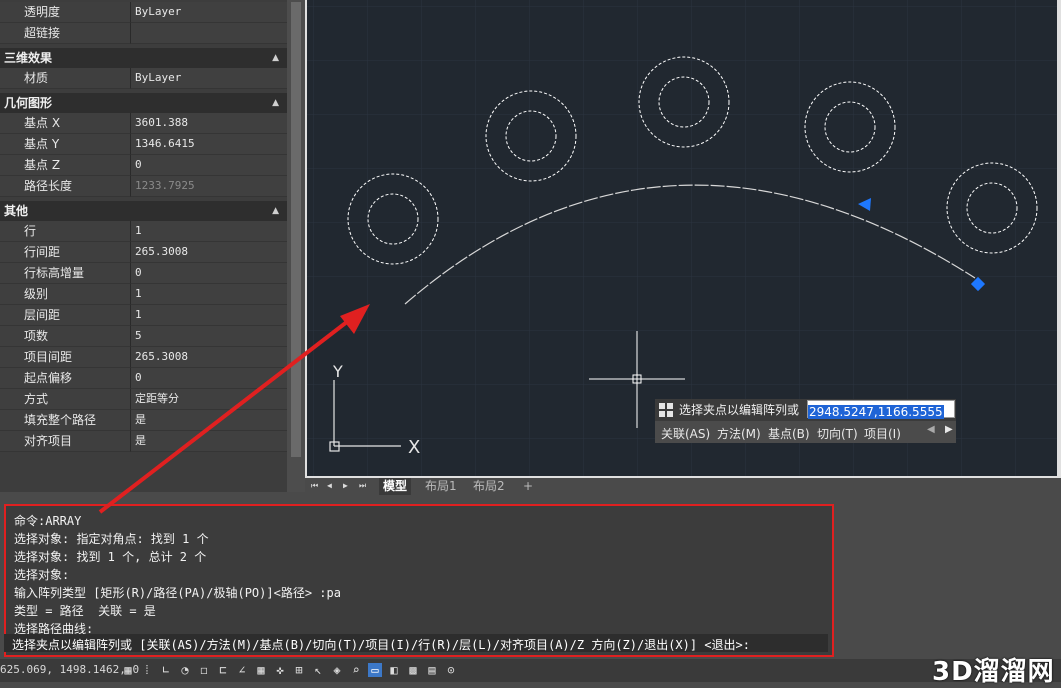  Describe the element at coordinates (881, 409) in the screenshot. I see `dynamic-input-field: 2948.5247,1166.5555` at that location.